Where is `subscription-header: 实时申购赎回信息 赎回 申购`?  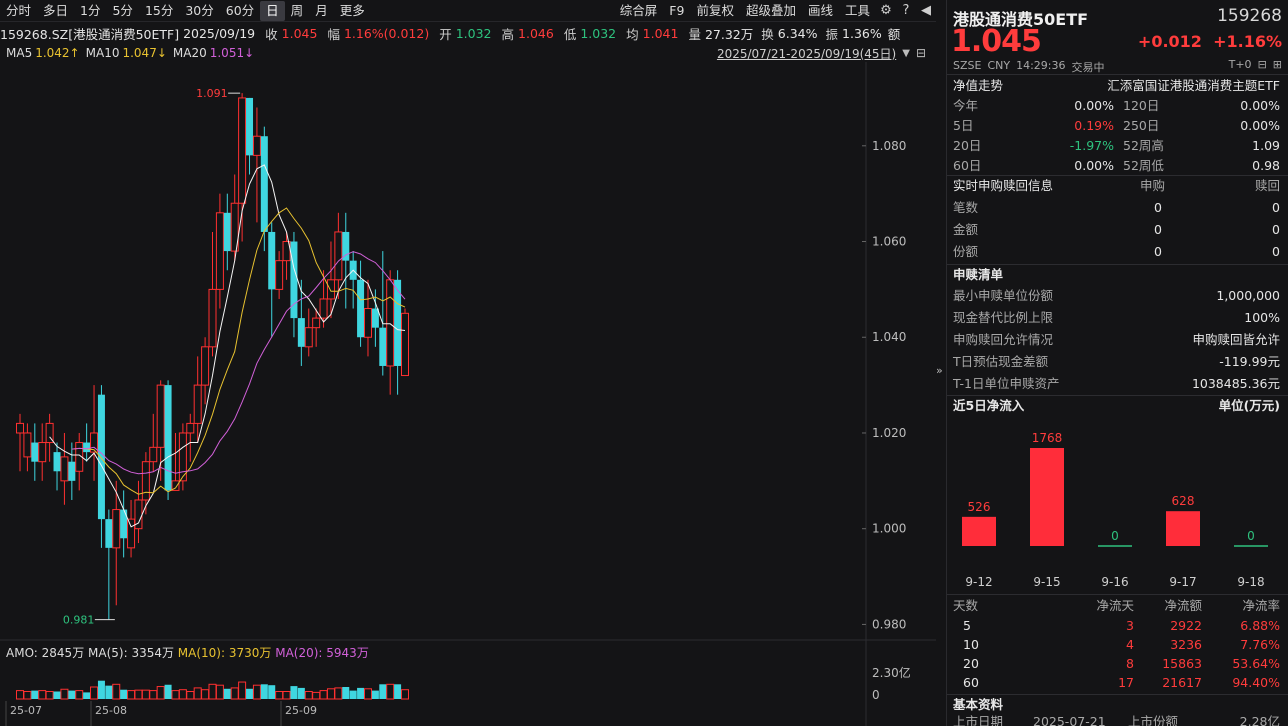 subscription-header: 实时申购赎回信息 赎回 申购 is located at coordinates (1116, 186).